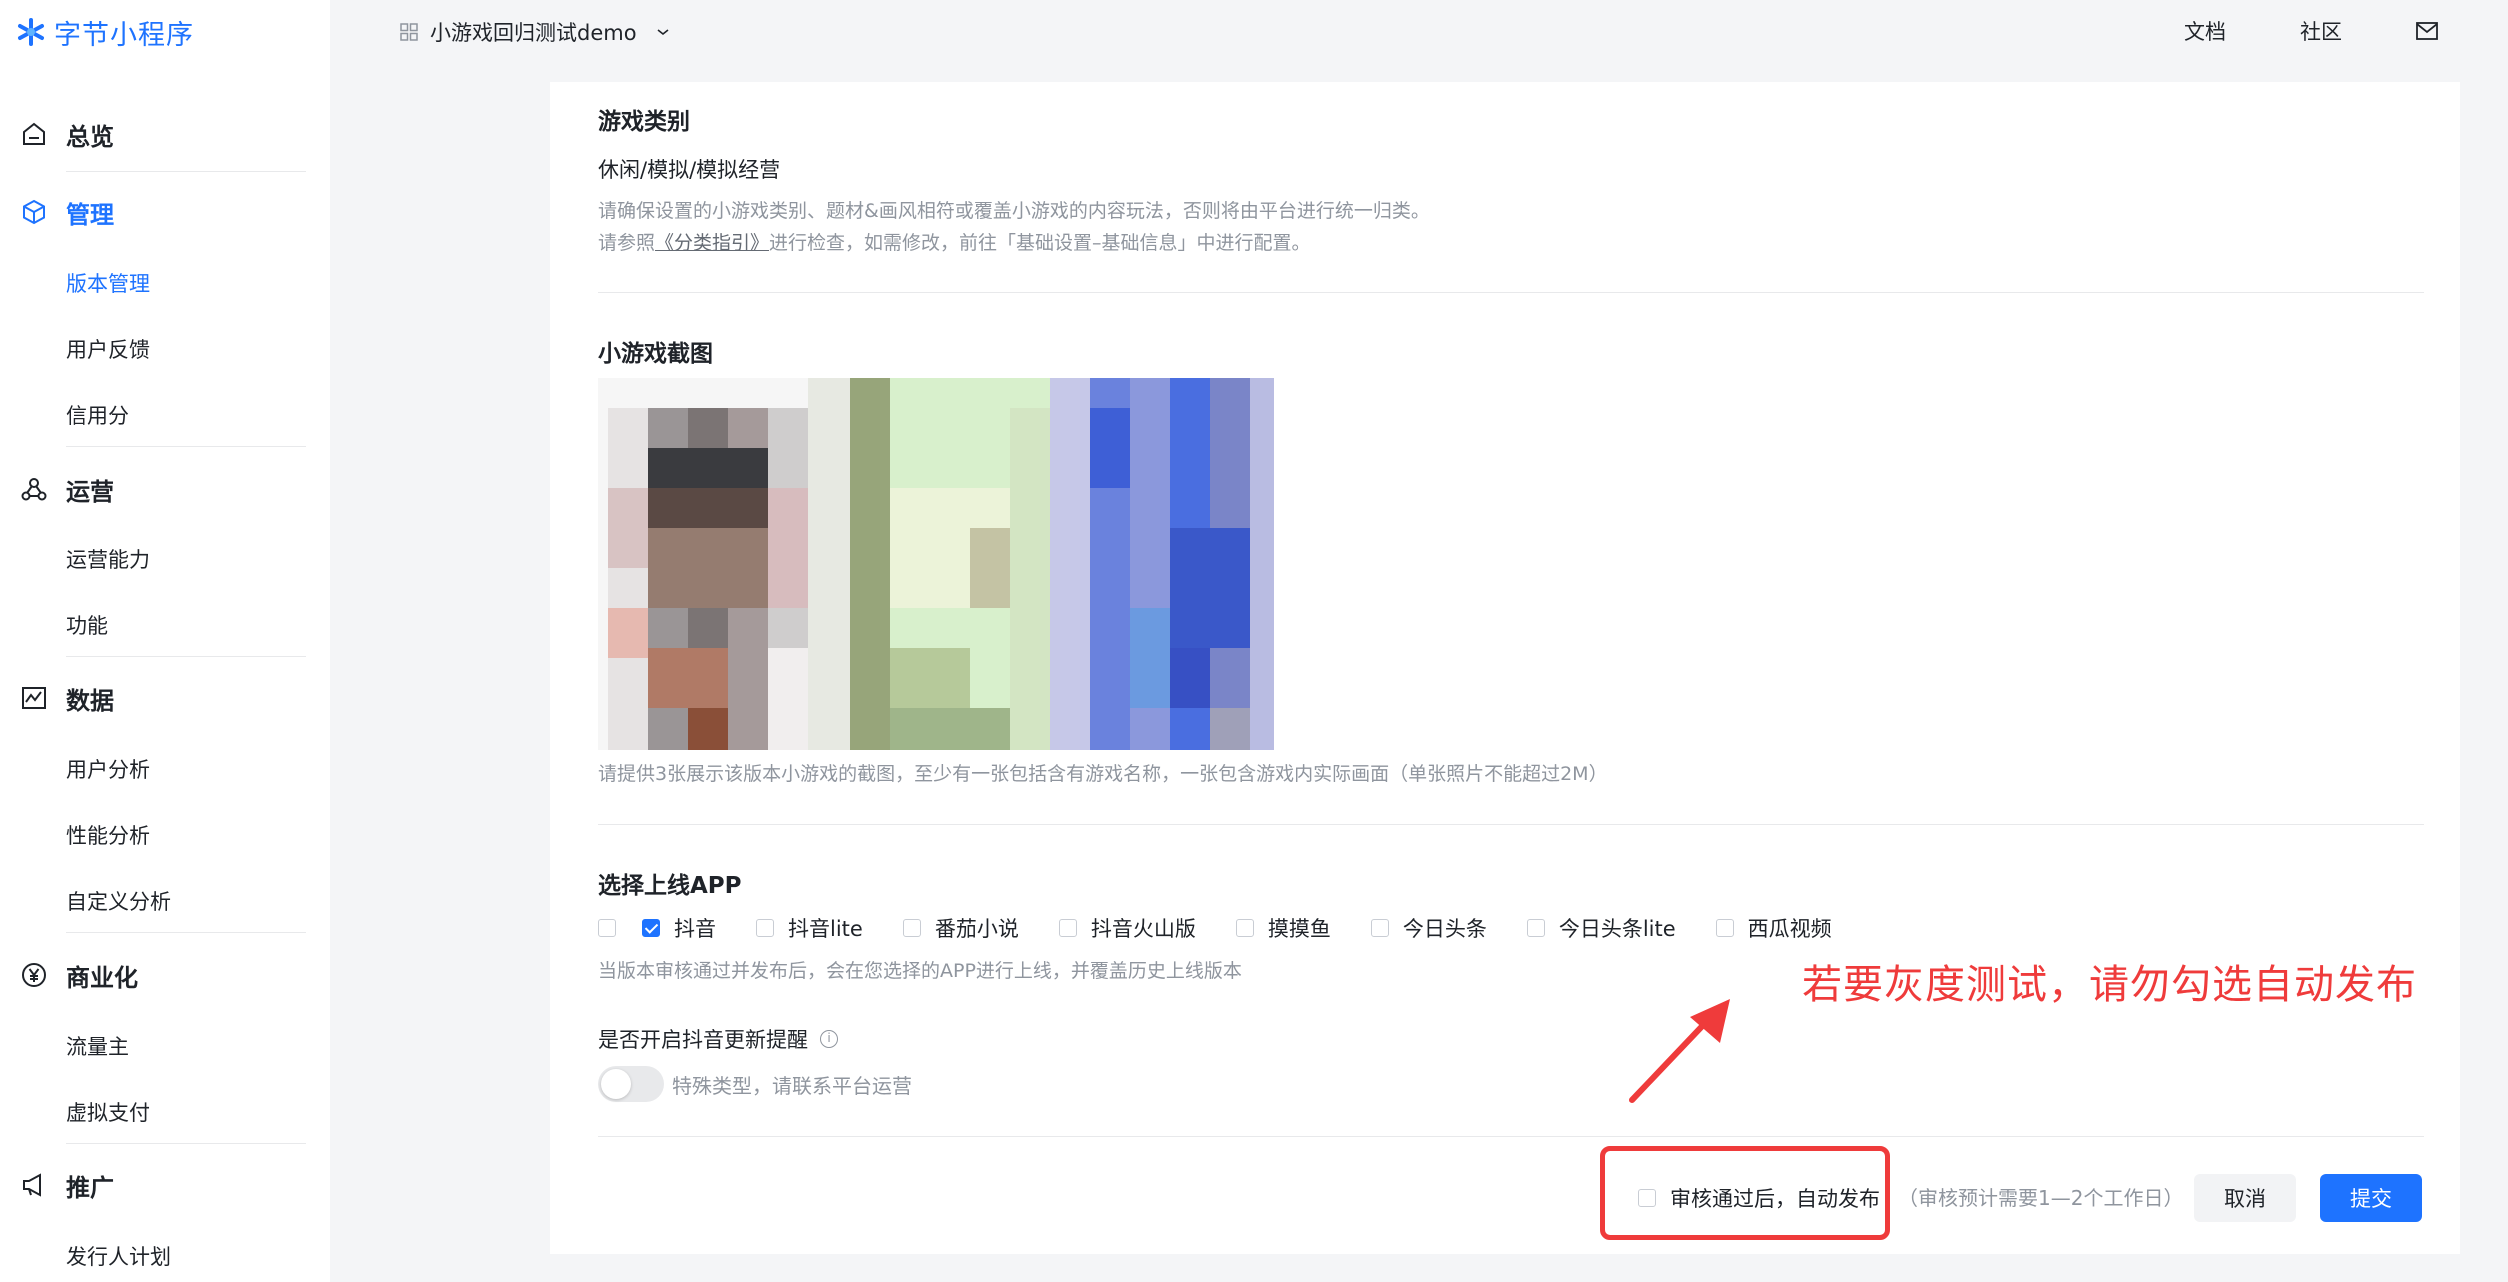 The image size is (2508, 1282). I want to click on grid-icon, so click(409, 32).